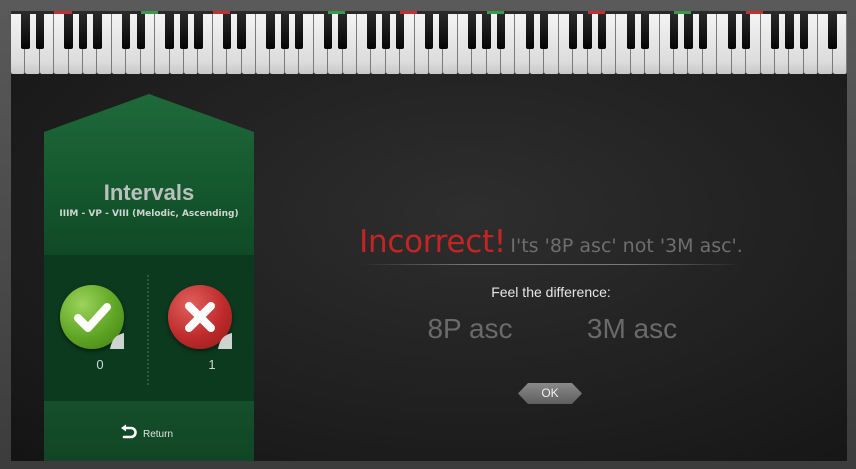 This screenshot has width=856, height=469. I want to click on return-button: Return, so click(147, 434).